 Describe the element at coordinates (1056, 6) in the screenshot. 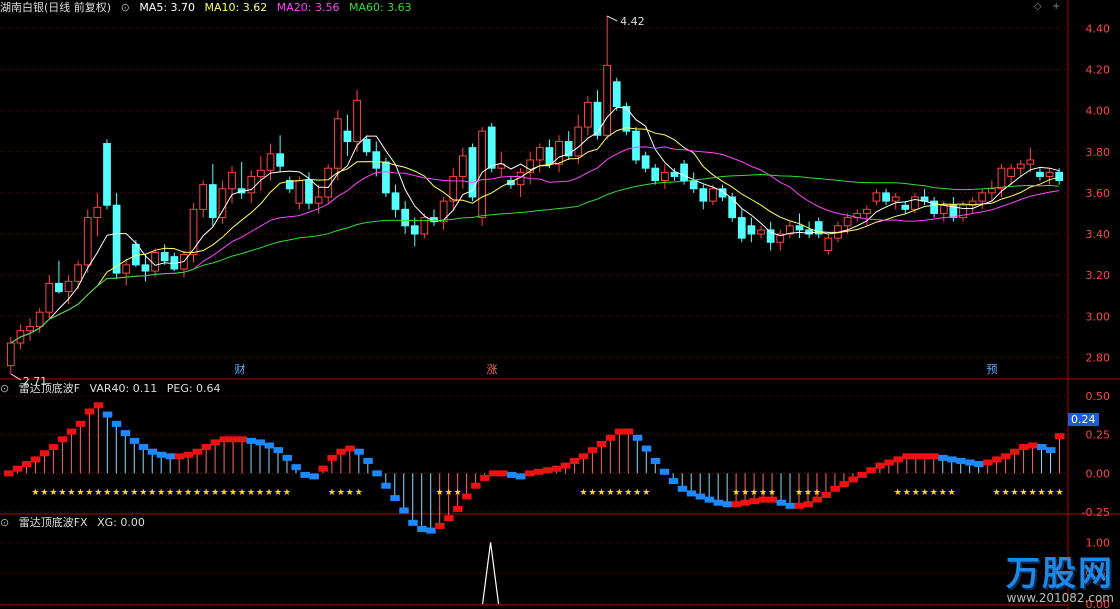

I see `plus-icon: +` at that location.